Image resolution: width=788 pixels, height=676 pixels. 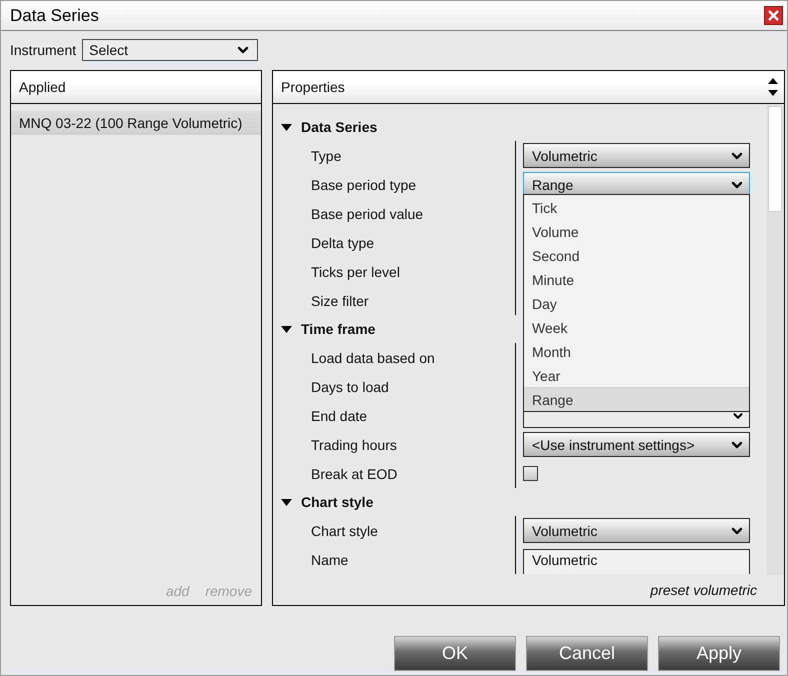 What do you see at coordinates (636, 327) in the screenshot?
I see `dropdown-option: Week` at bounding box center [636, 327].